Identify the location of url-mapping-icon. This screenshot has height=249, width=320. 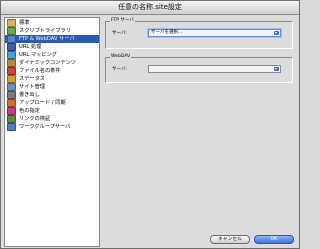
(11, 55).